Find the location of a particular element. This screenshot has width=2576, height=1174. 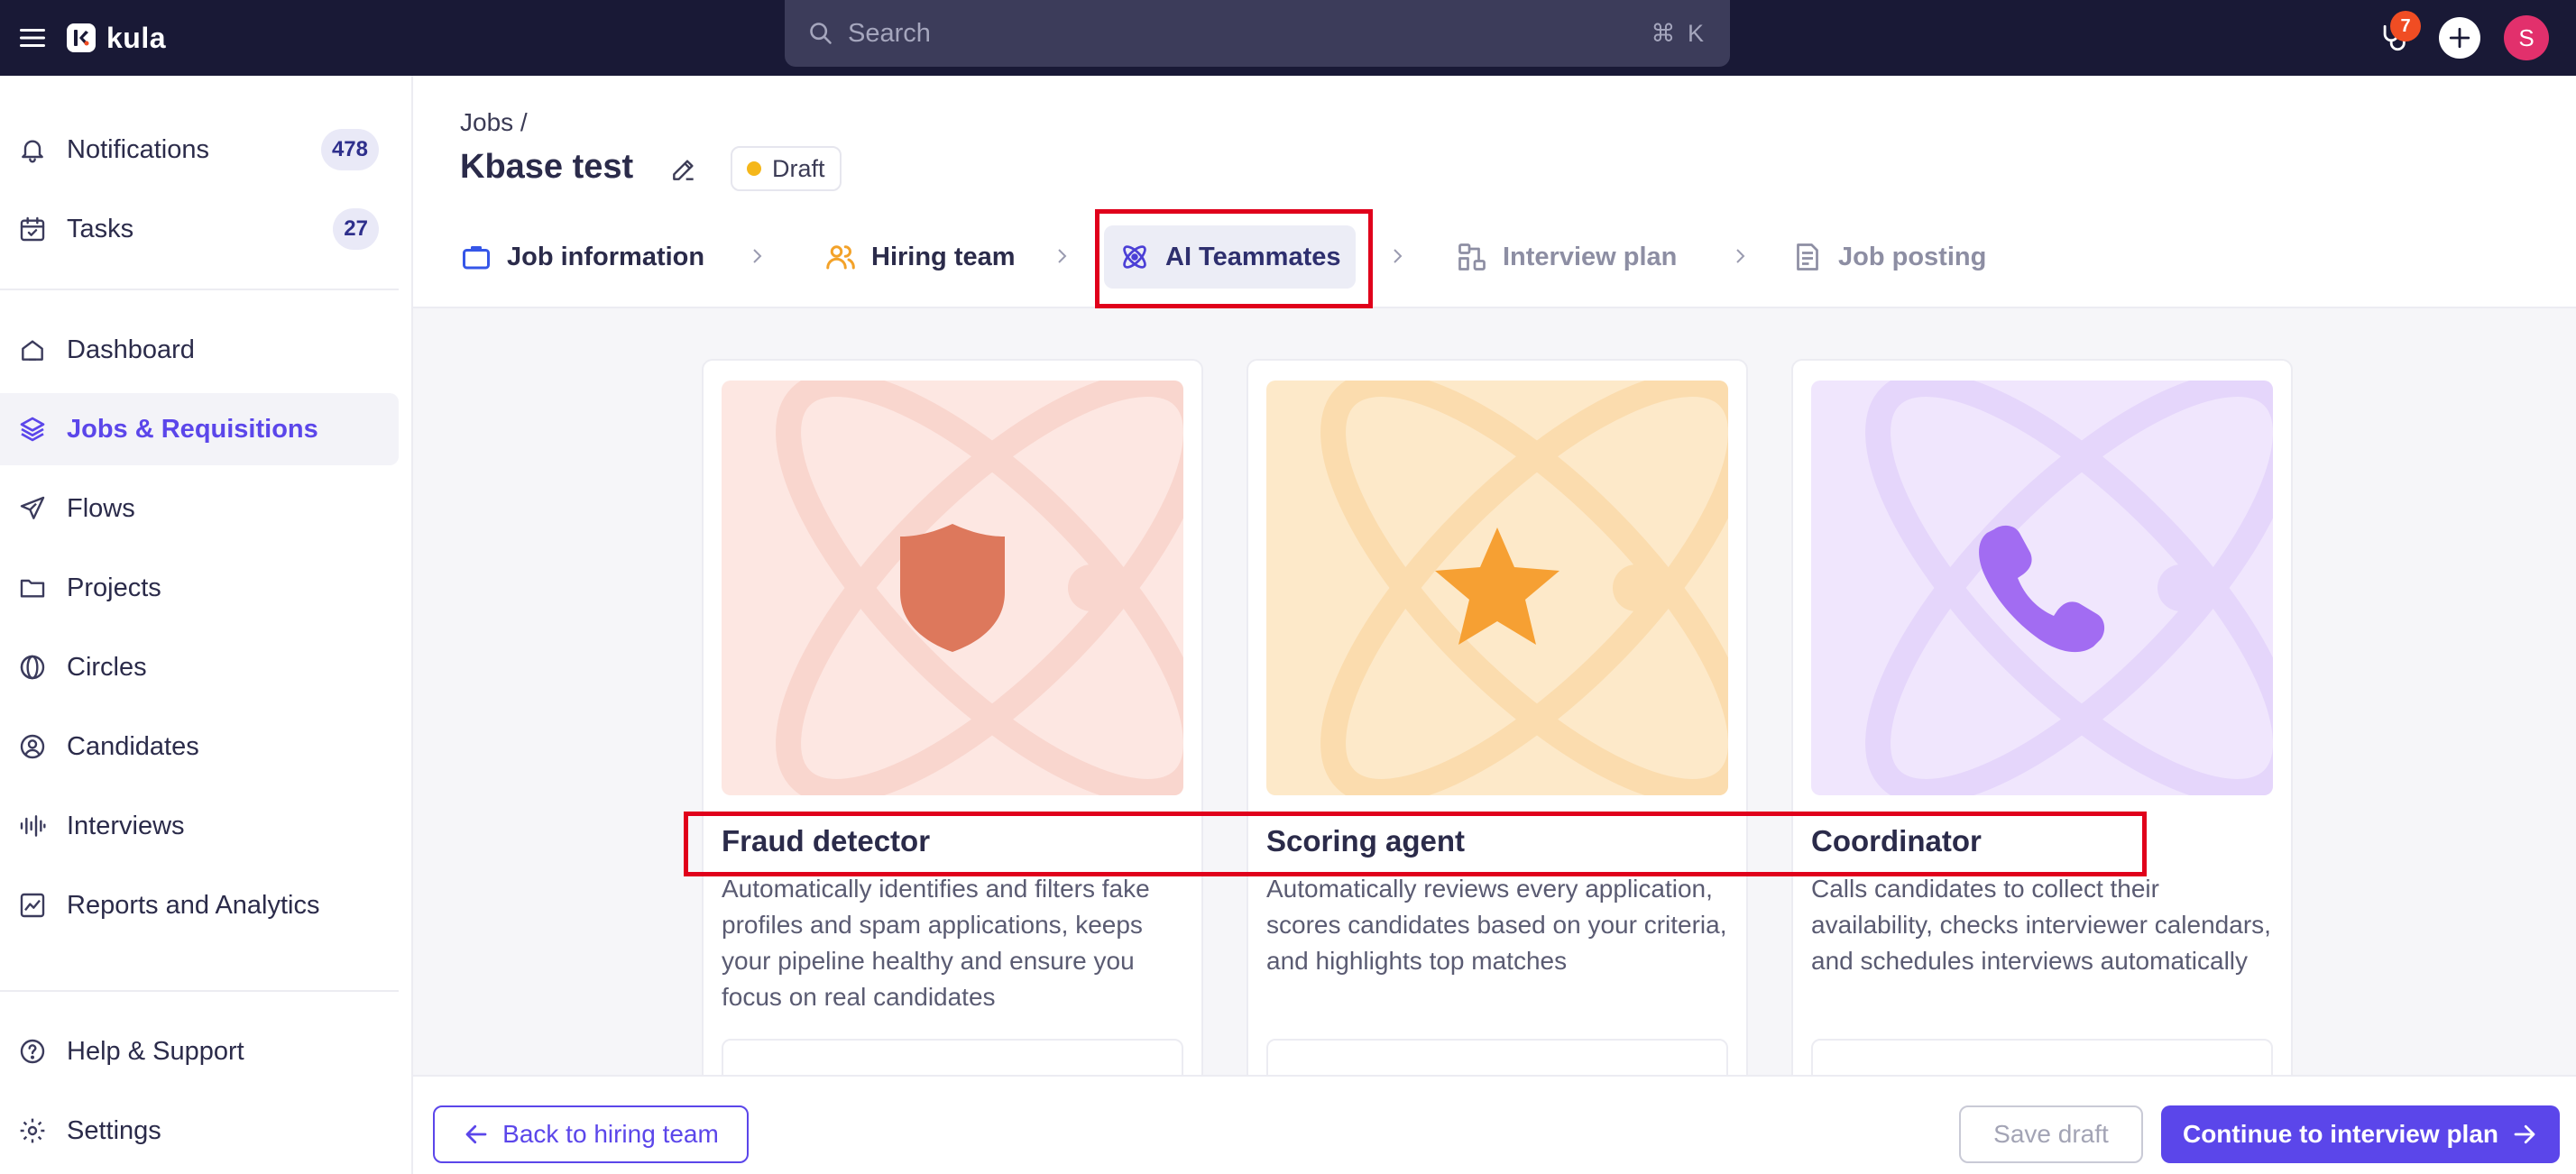

card-title: Coordinator is located at coordinates (1896, 841).